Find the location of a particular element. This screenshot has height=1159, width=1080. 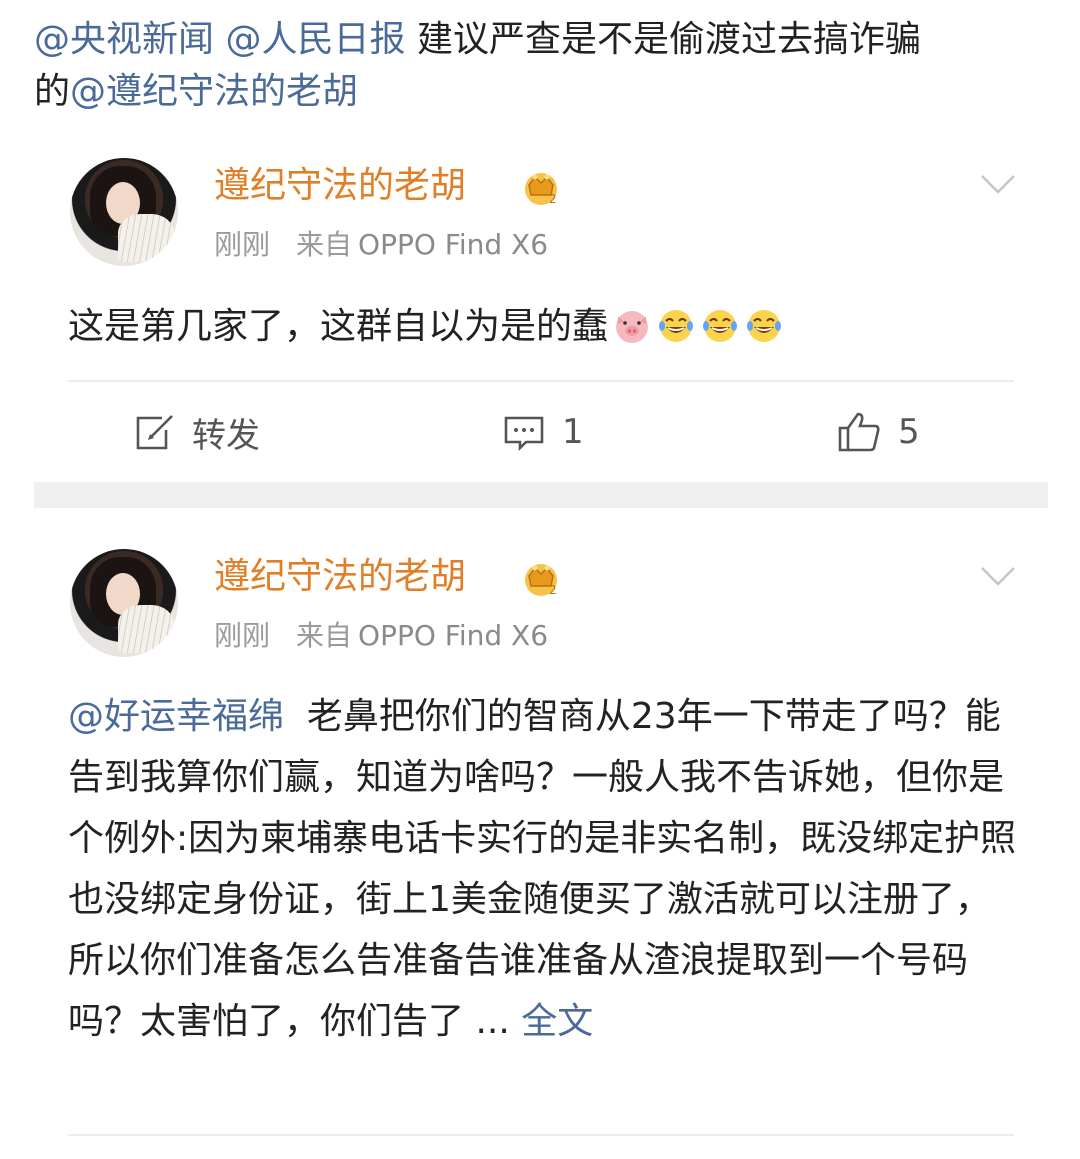

mention-user: @好运幸福绵 is located at coordinates (176, 716).